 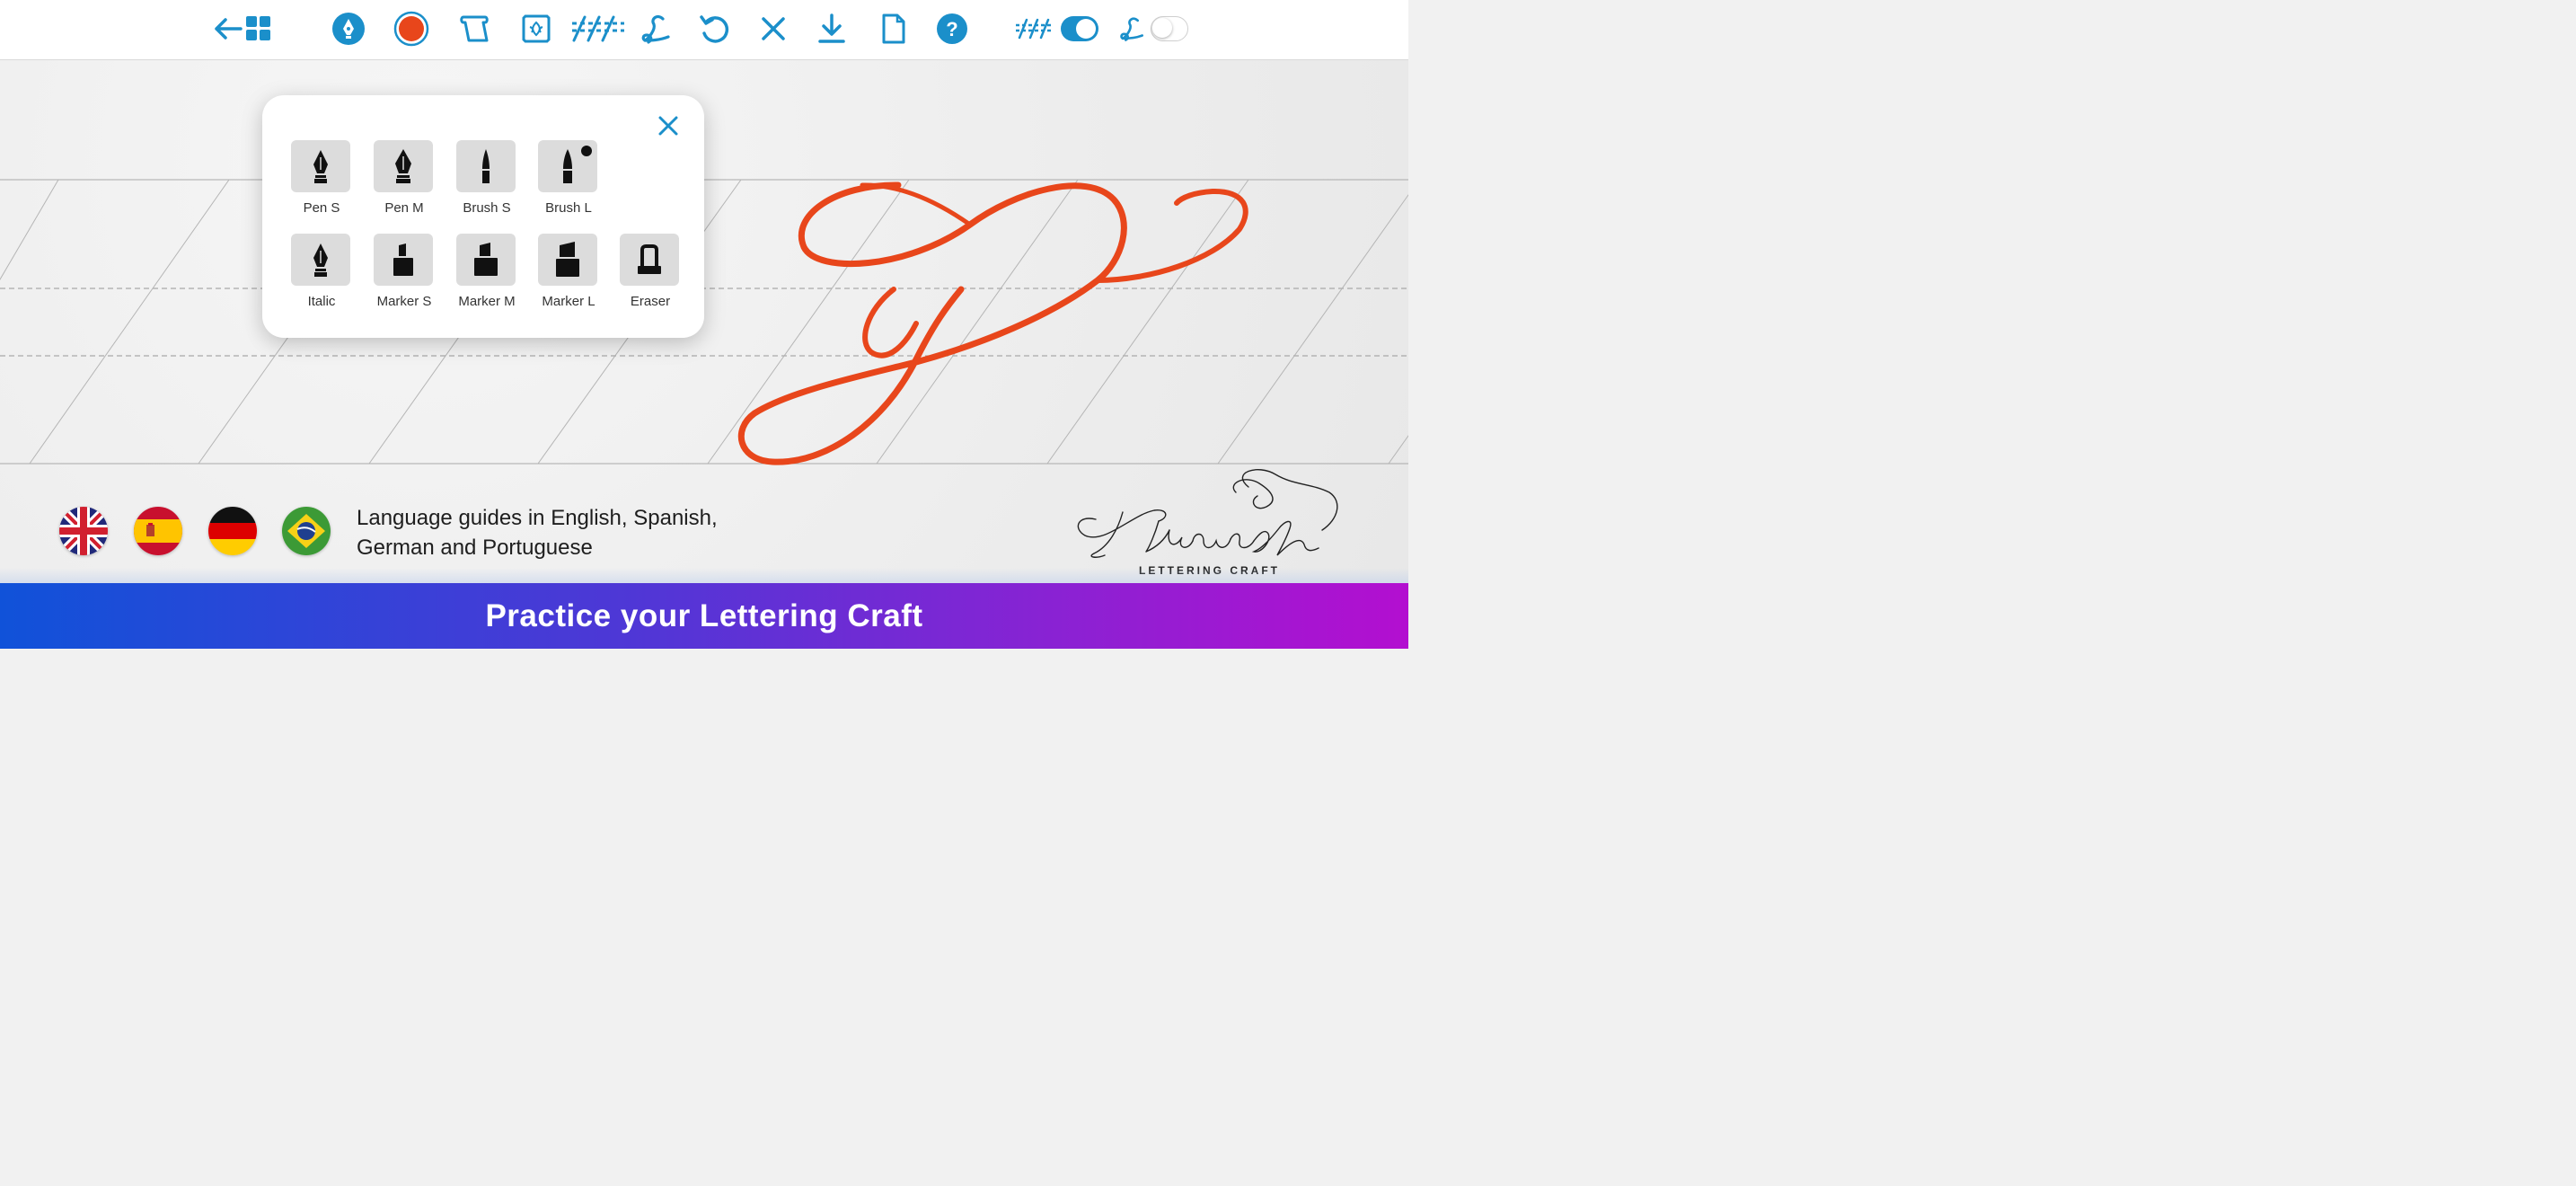 What do you see at coordinates (404, 208) in the screenshot?
I see `tool-label: Pen M` at bounding box center [404, 208].